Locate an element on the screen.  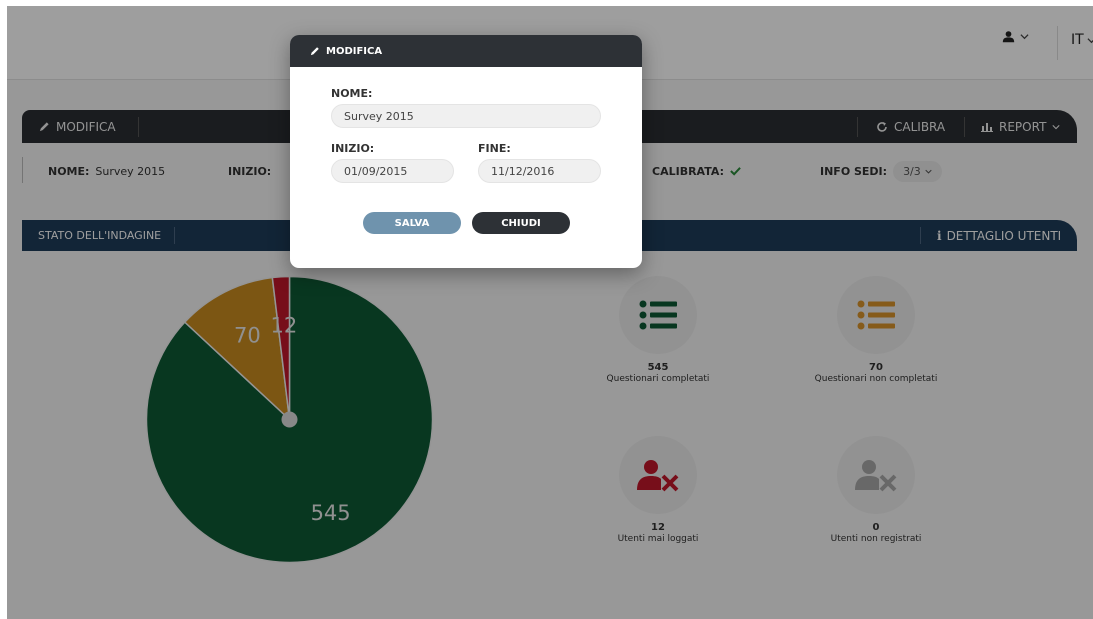
pencil-icon is located at coordinates (314, 51).